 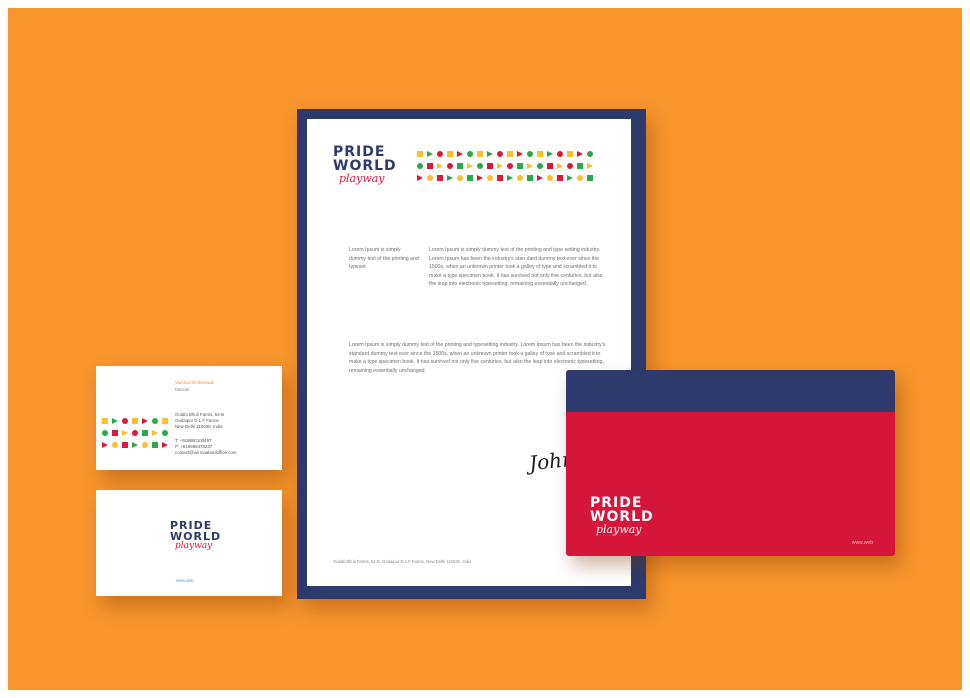 What do you see at coordinates (197, 420) in the screenshot?
I see `card-address-2: Gadaipur D.L.F Farms` at bounding box center [197, 420].